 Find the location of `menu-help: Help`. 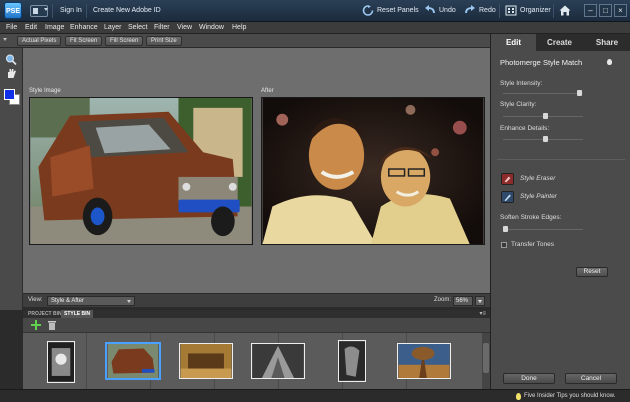

menu-help: Help is located at coordinates (239, 28).